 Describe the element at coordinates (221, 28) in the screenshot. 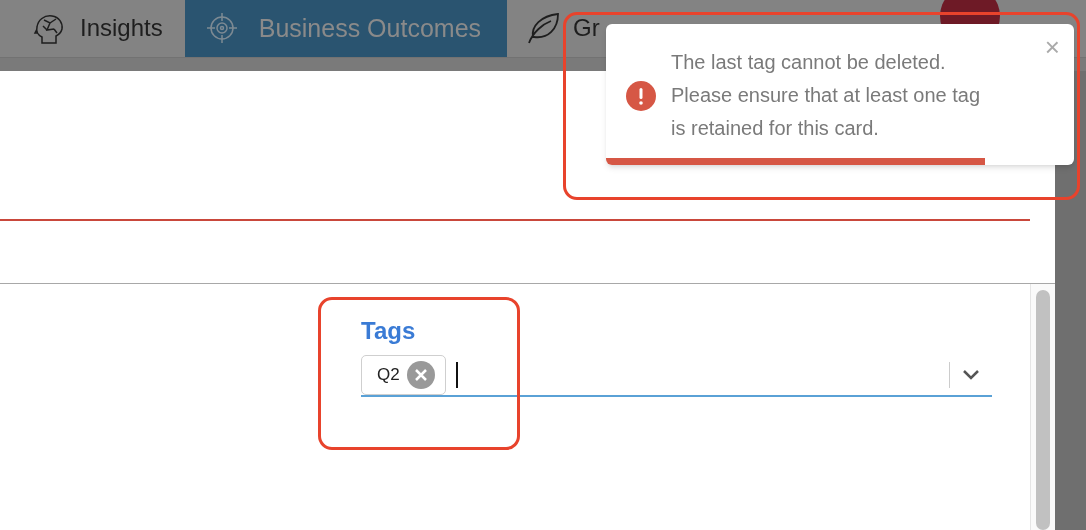

I see `target-icon` at that location.